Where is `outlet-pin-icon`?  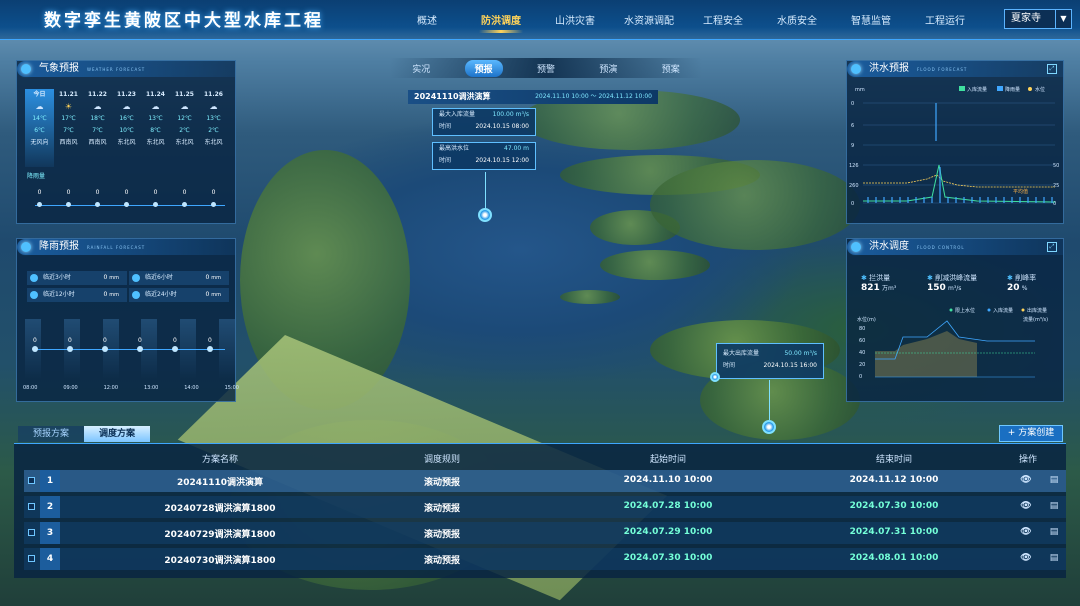
outlet-pin-icon is located at coordinates (715, 377).